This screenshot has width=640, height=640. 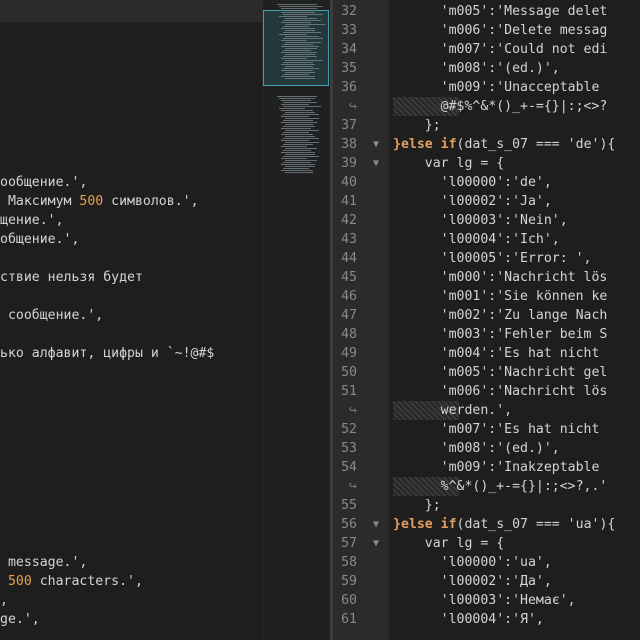 What do you see at coordinates (295, 320) in the screenshot?
I see `minimap` at bounding box center [295, 320].